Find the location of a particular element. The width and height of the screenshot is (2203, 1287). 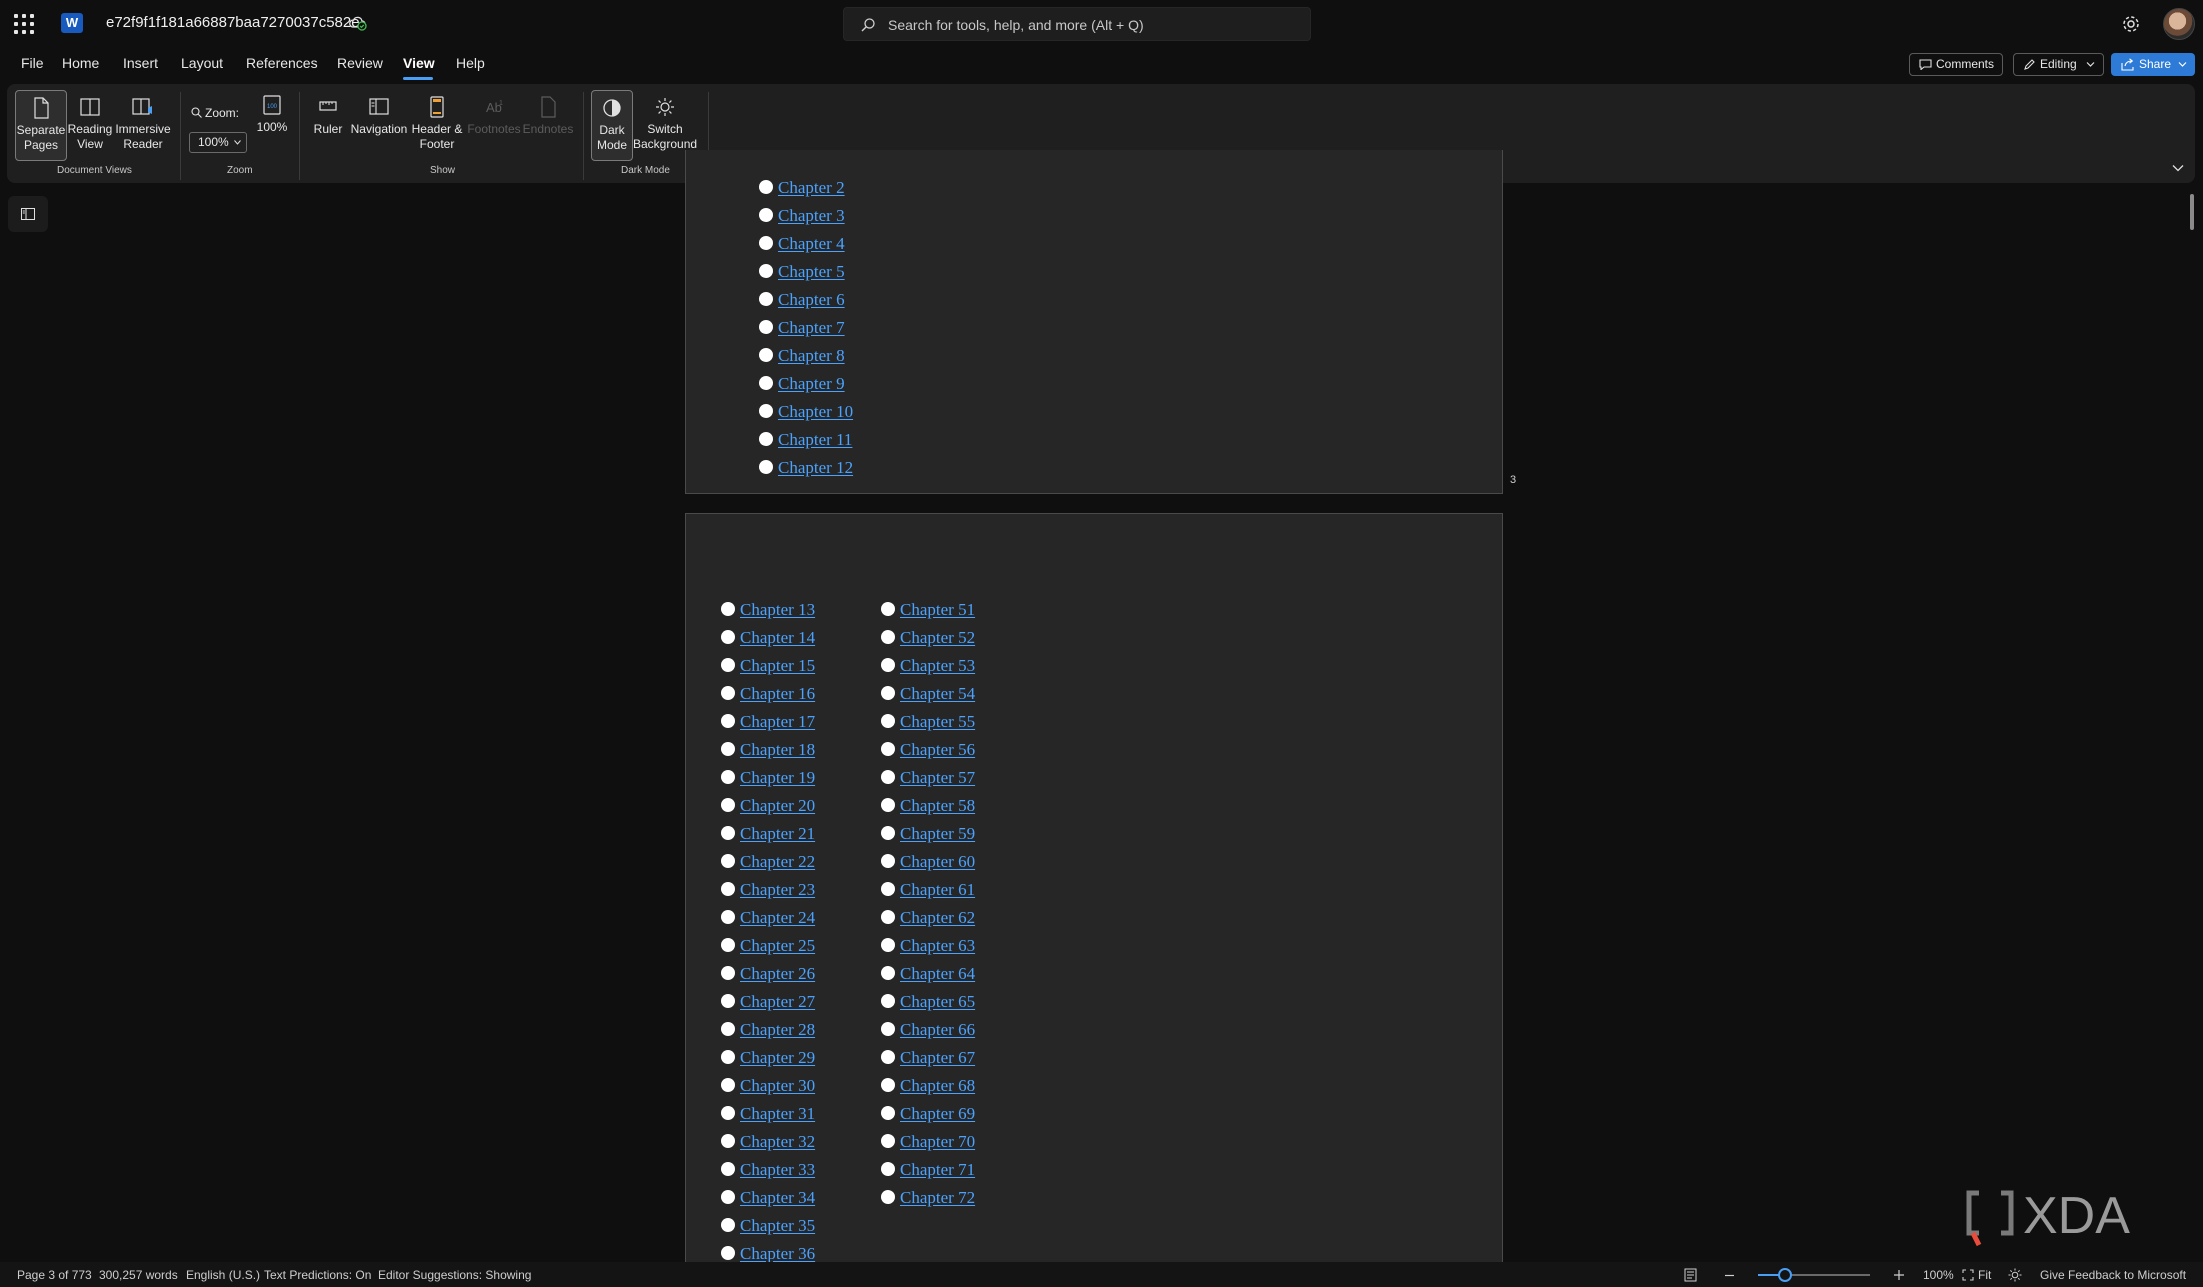

chapter-link: Chapter 28 is located at coordinates (777, 1029).